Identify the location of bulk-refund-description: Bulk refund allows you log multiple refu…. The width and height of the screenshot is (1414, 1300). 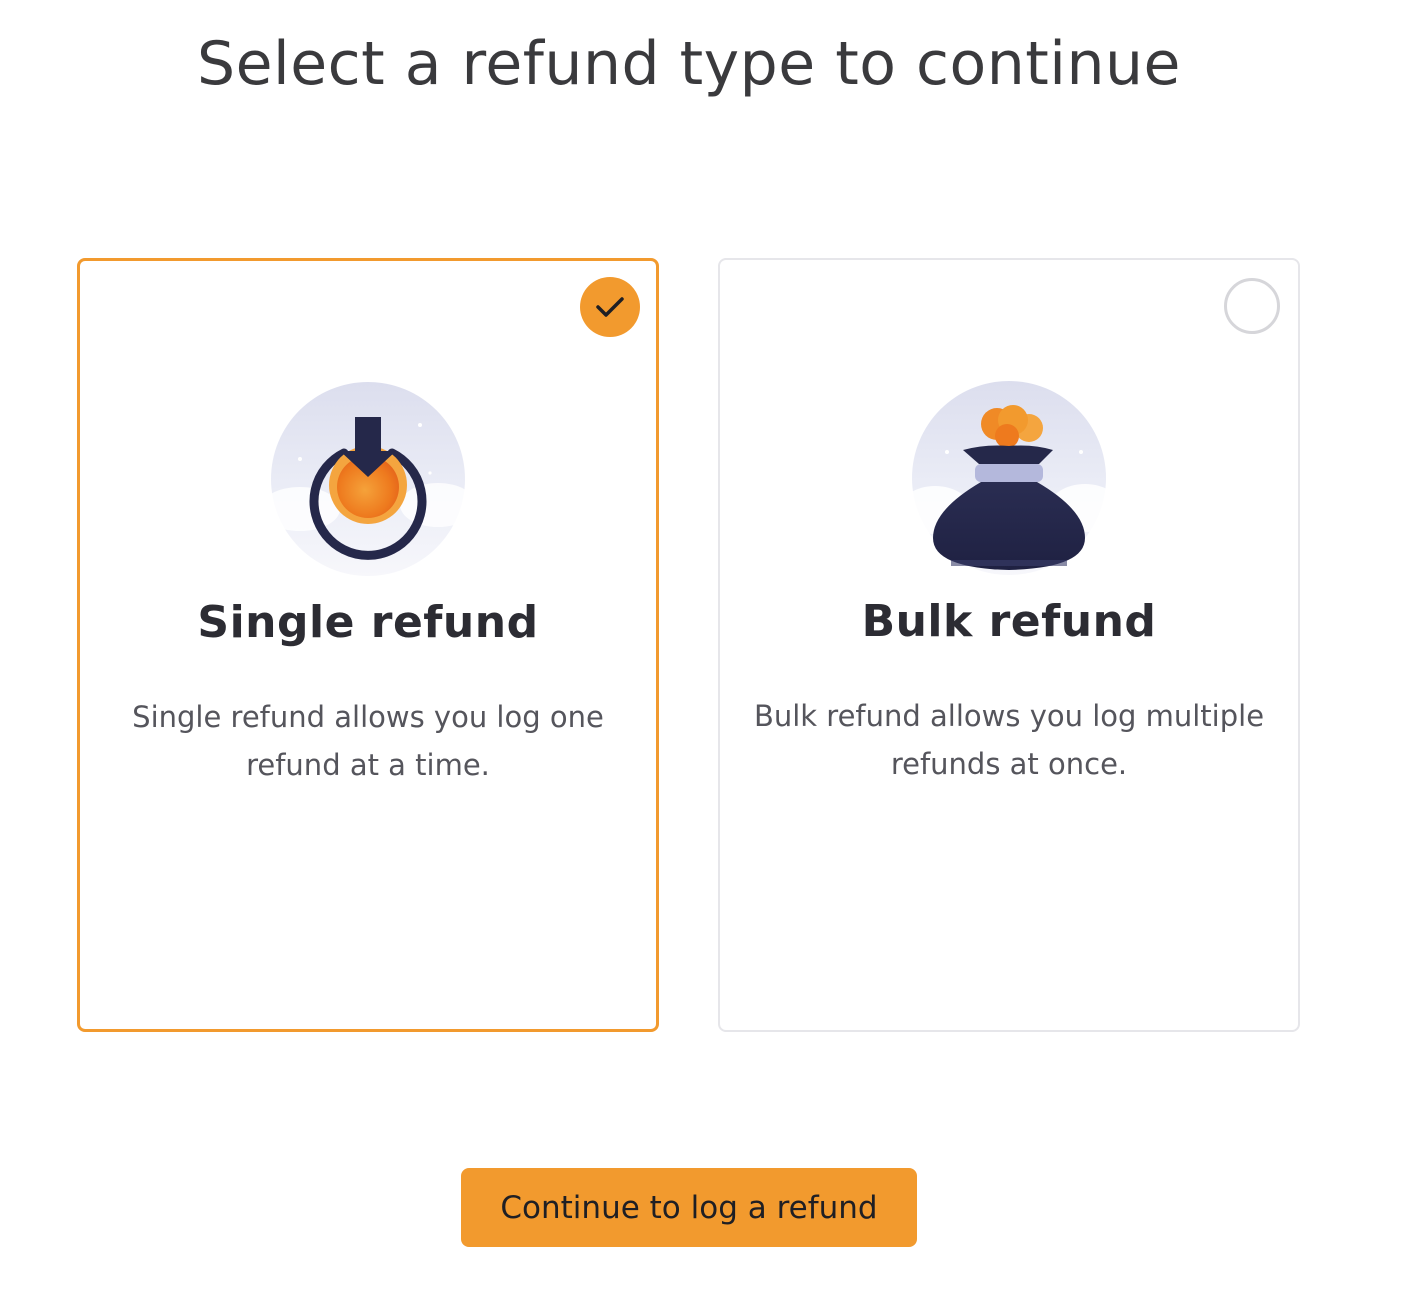
(1009, 740).